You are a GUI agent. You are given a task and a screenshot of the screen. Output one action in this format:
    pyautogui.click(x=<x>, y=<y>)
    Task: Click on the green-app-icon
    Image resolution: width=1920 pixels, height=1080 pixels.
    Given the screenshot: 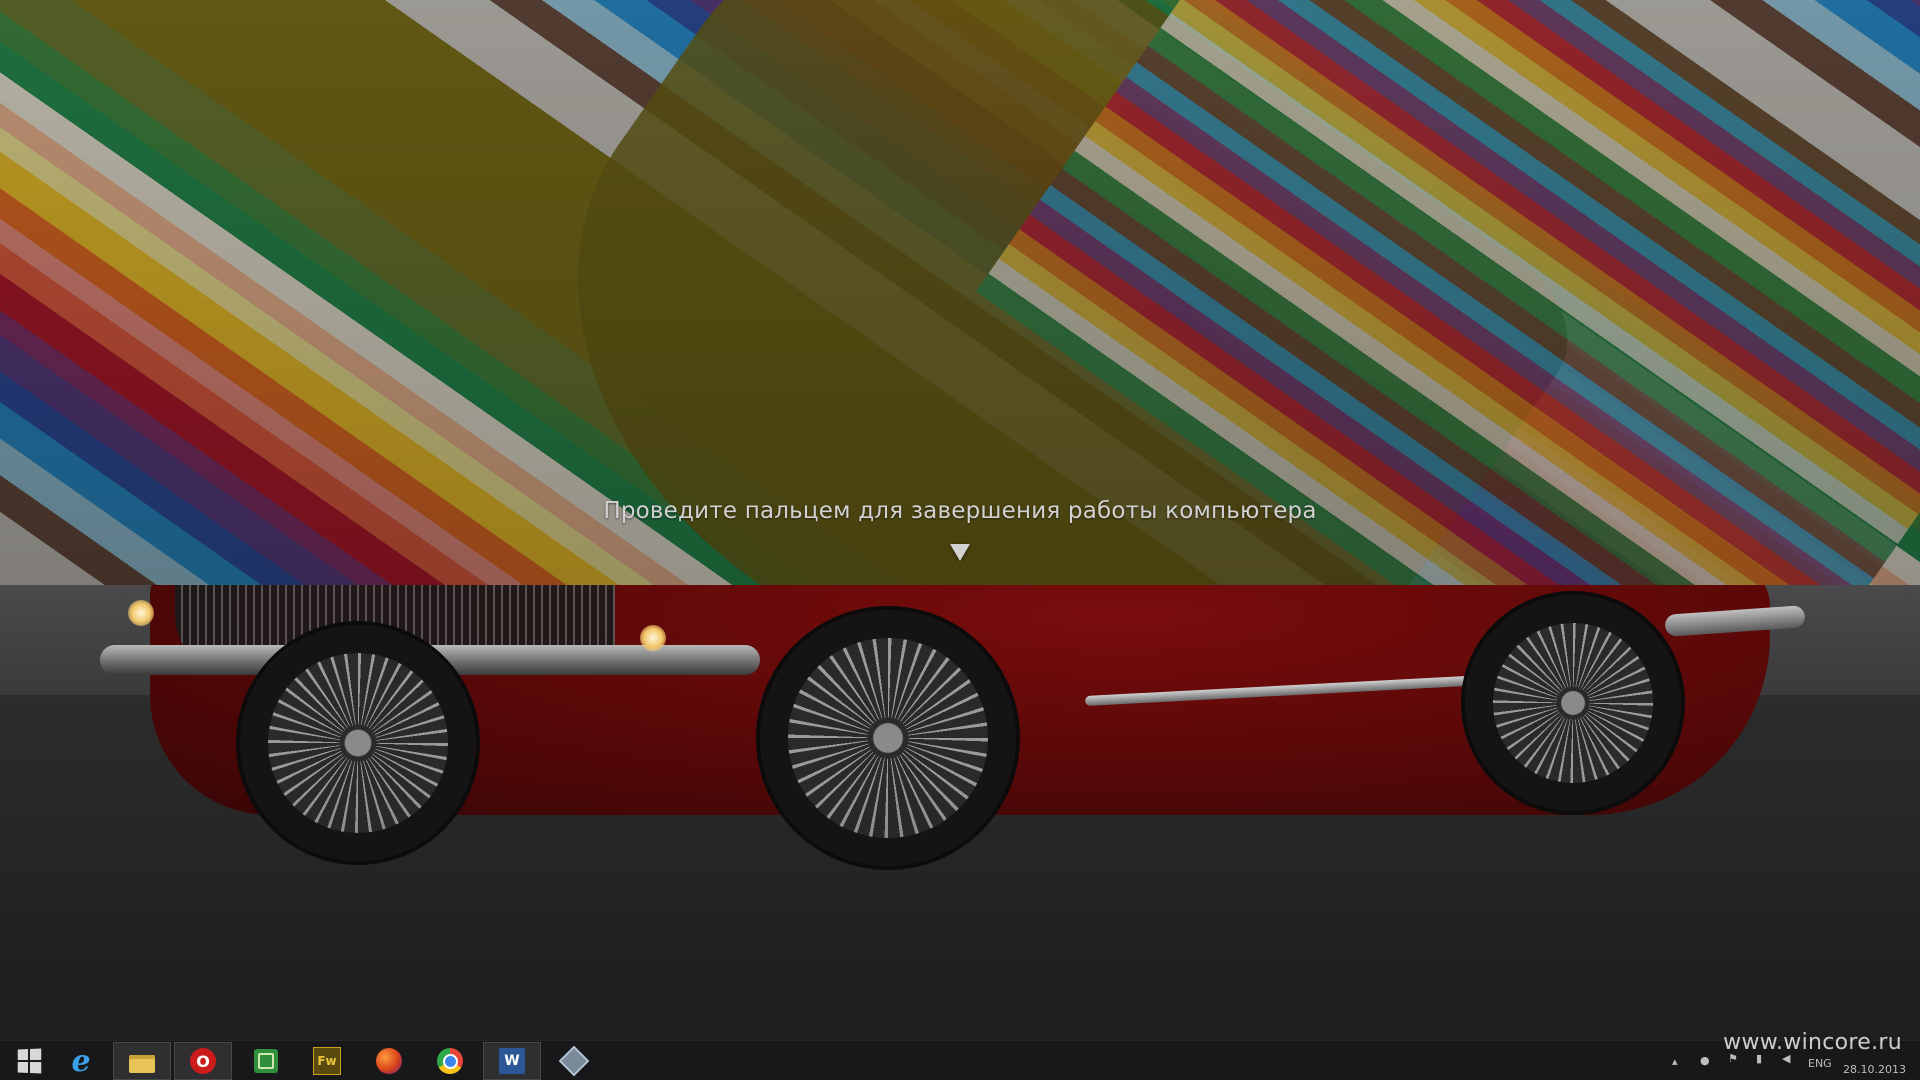 What is the action you would take?
    pyautogui.click(x=266, y=1061)
    